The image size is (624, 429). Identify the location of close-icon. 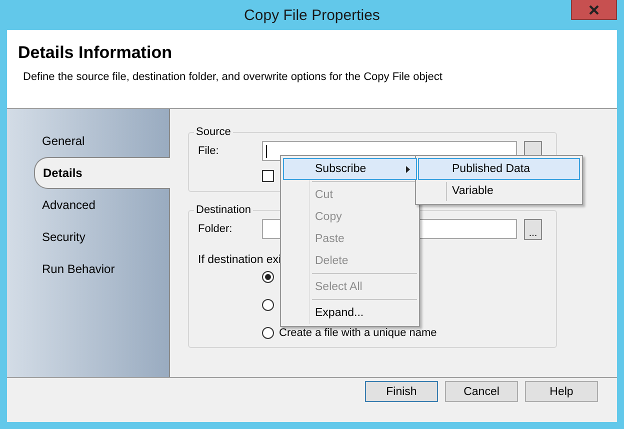
(594, 9).